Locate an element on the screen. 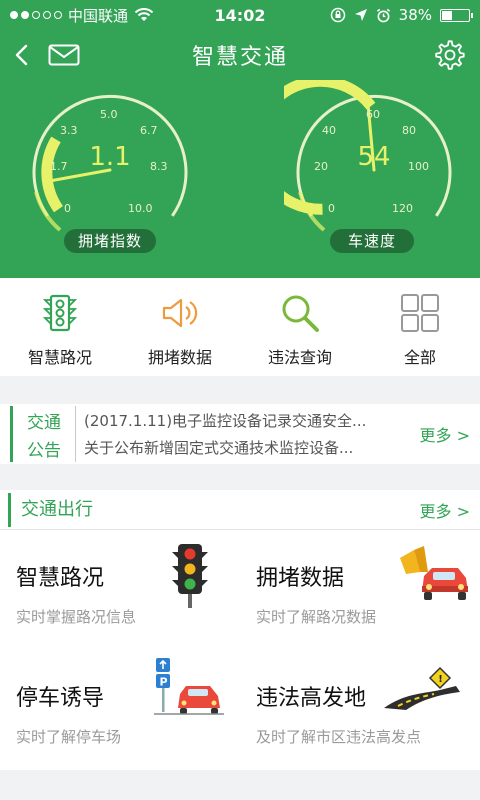 The image size is (480, 800). gauge-tick: 5.0 is located at coordinates (109, 114).